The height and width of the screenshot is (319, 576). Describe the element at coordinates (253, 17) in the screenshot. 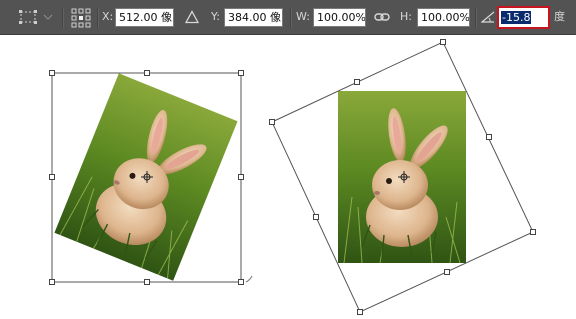

I see `y-position-field: 384.00 像` at that location.